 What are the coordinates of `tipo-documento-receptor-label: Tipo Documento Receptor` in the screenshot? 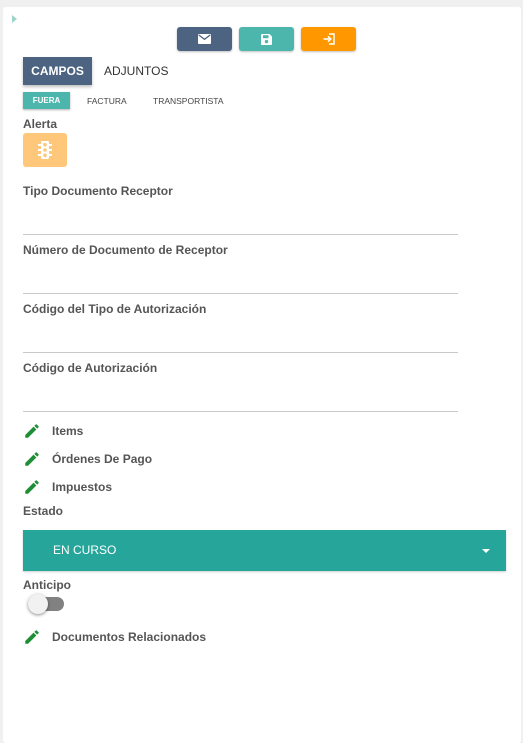 It's located at (98, 191).